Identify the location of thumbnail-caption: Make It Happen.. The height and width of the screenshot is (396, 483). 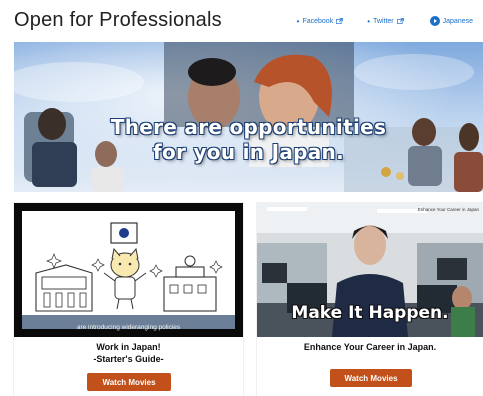
(370, 313).